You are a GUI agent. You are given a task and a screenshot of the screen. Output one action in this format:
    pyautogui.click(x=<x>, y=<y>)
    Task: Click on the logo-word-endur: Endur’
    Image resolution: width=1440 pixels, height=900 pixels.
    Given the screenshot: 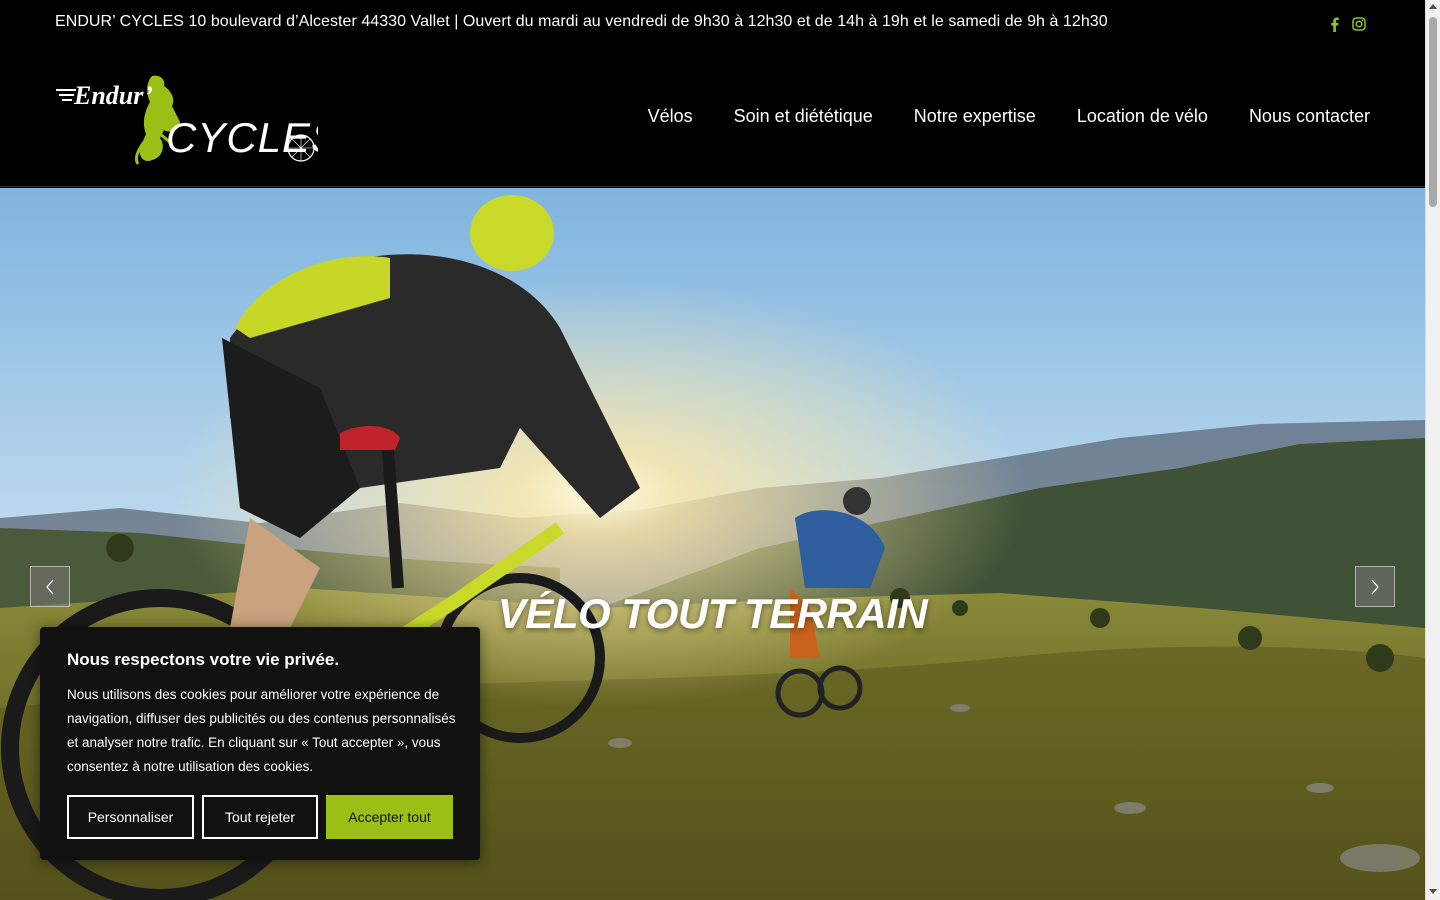 What is the action you would take?
    pyautogui.click(x=113, y=95)
    